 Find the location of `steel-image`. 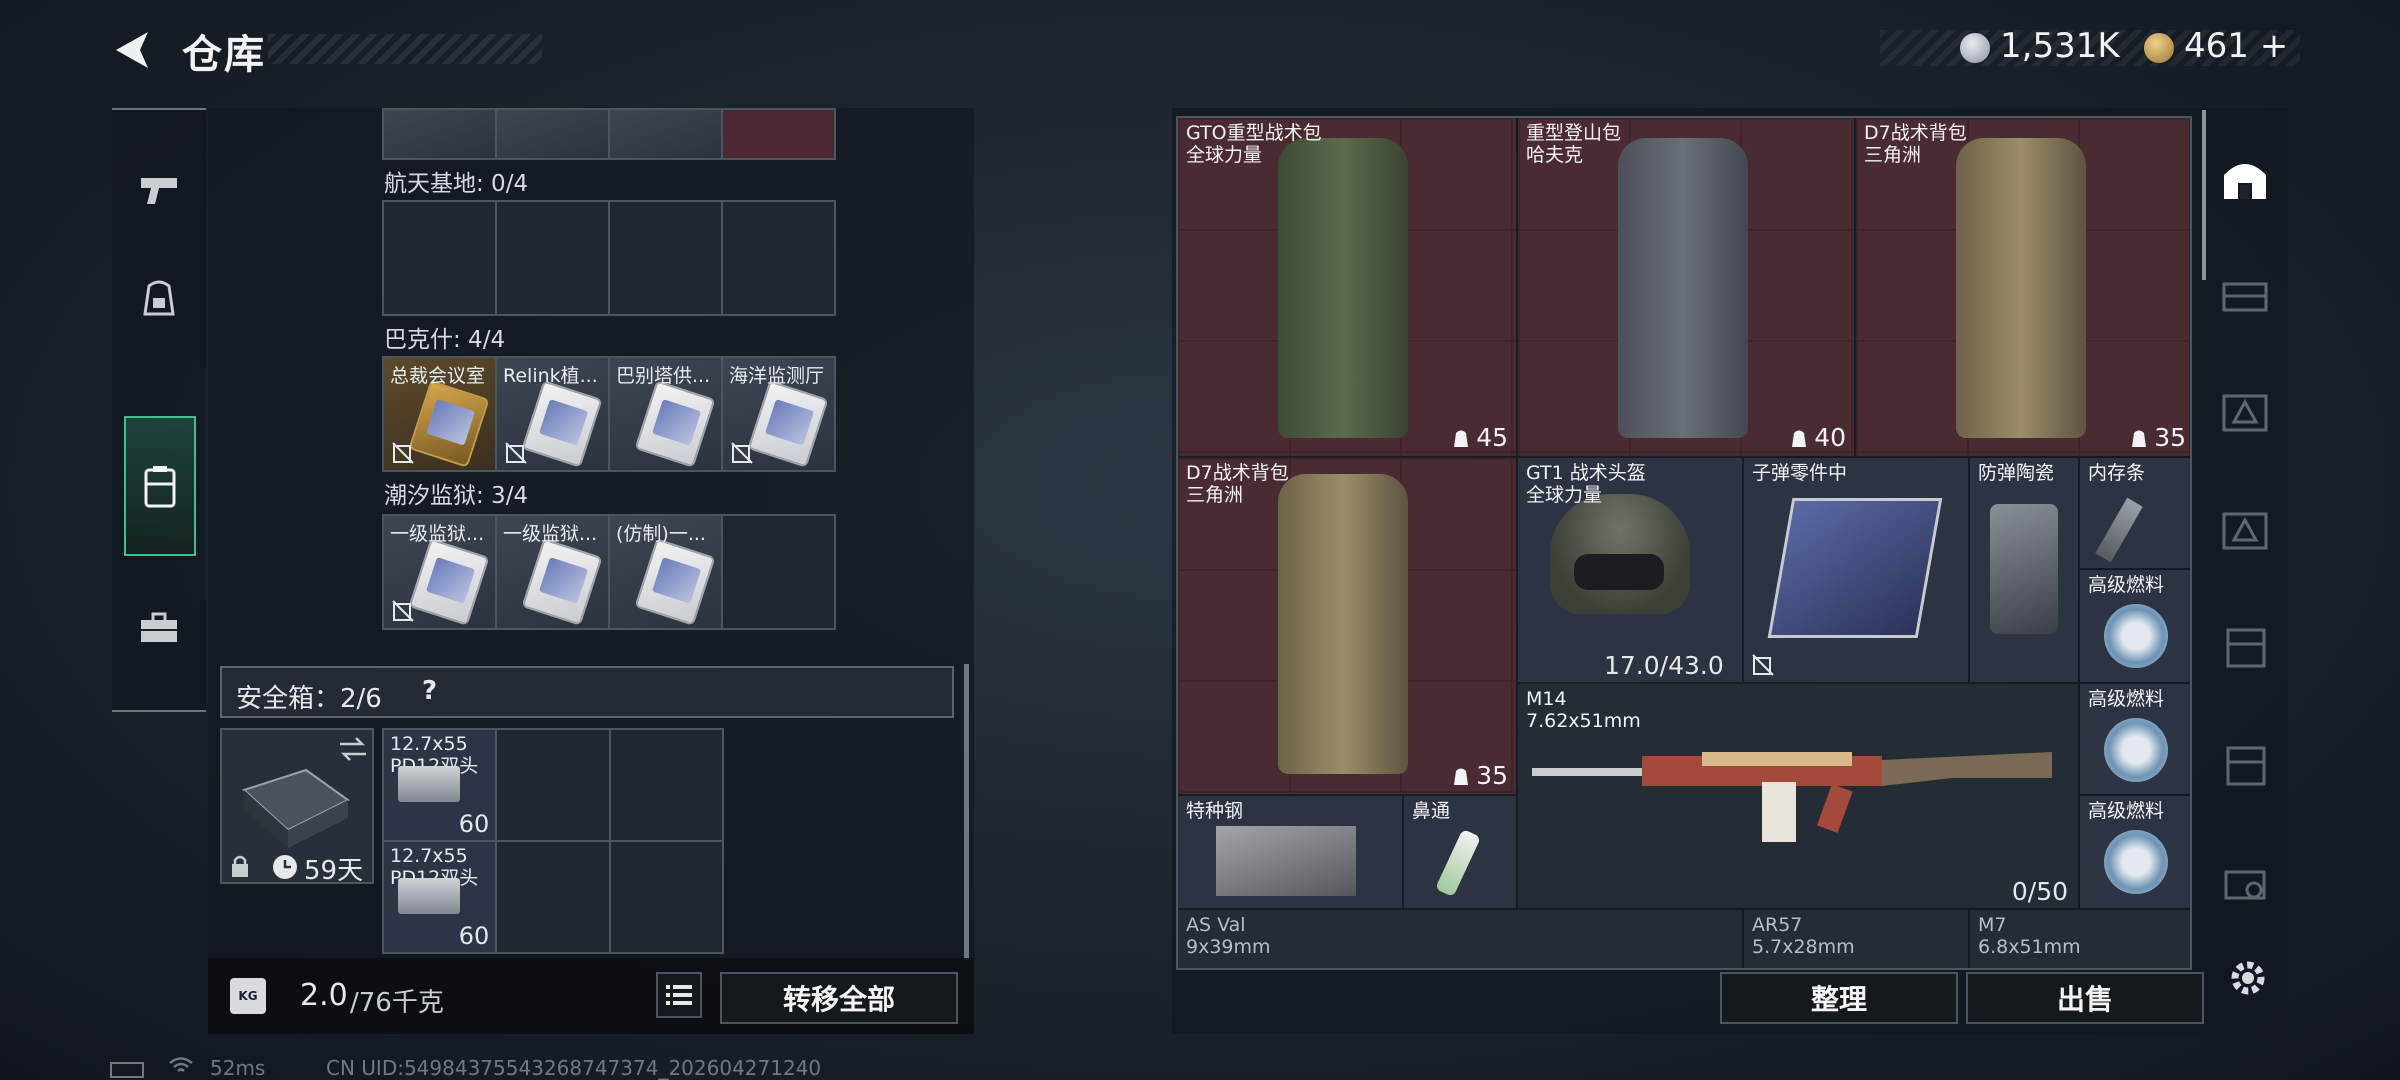

steel-image is located at coordinates (1286, 861).